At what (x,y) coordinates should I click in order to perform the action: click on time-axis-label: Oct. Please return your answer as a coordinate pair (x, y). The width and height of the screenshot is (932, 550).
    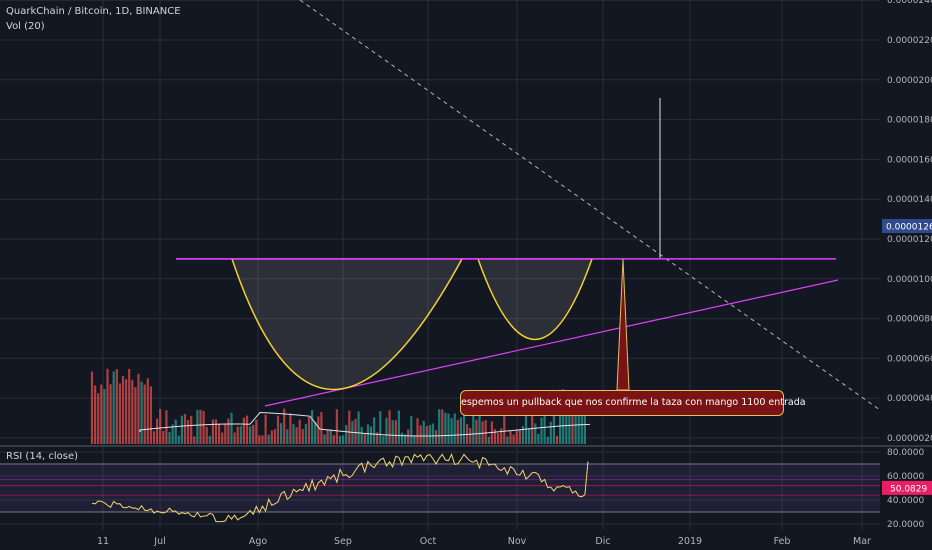
    Looking at the image, I should click on (428, 541).